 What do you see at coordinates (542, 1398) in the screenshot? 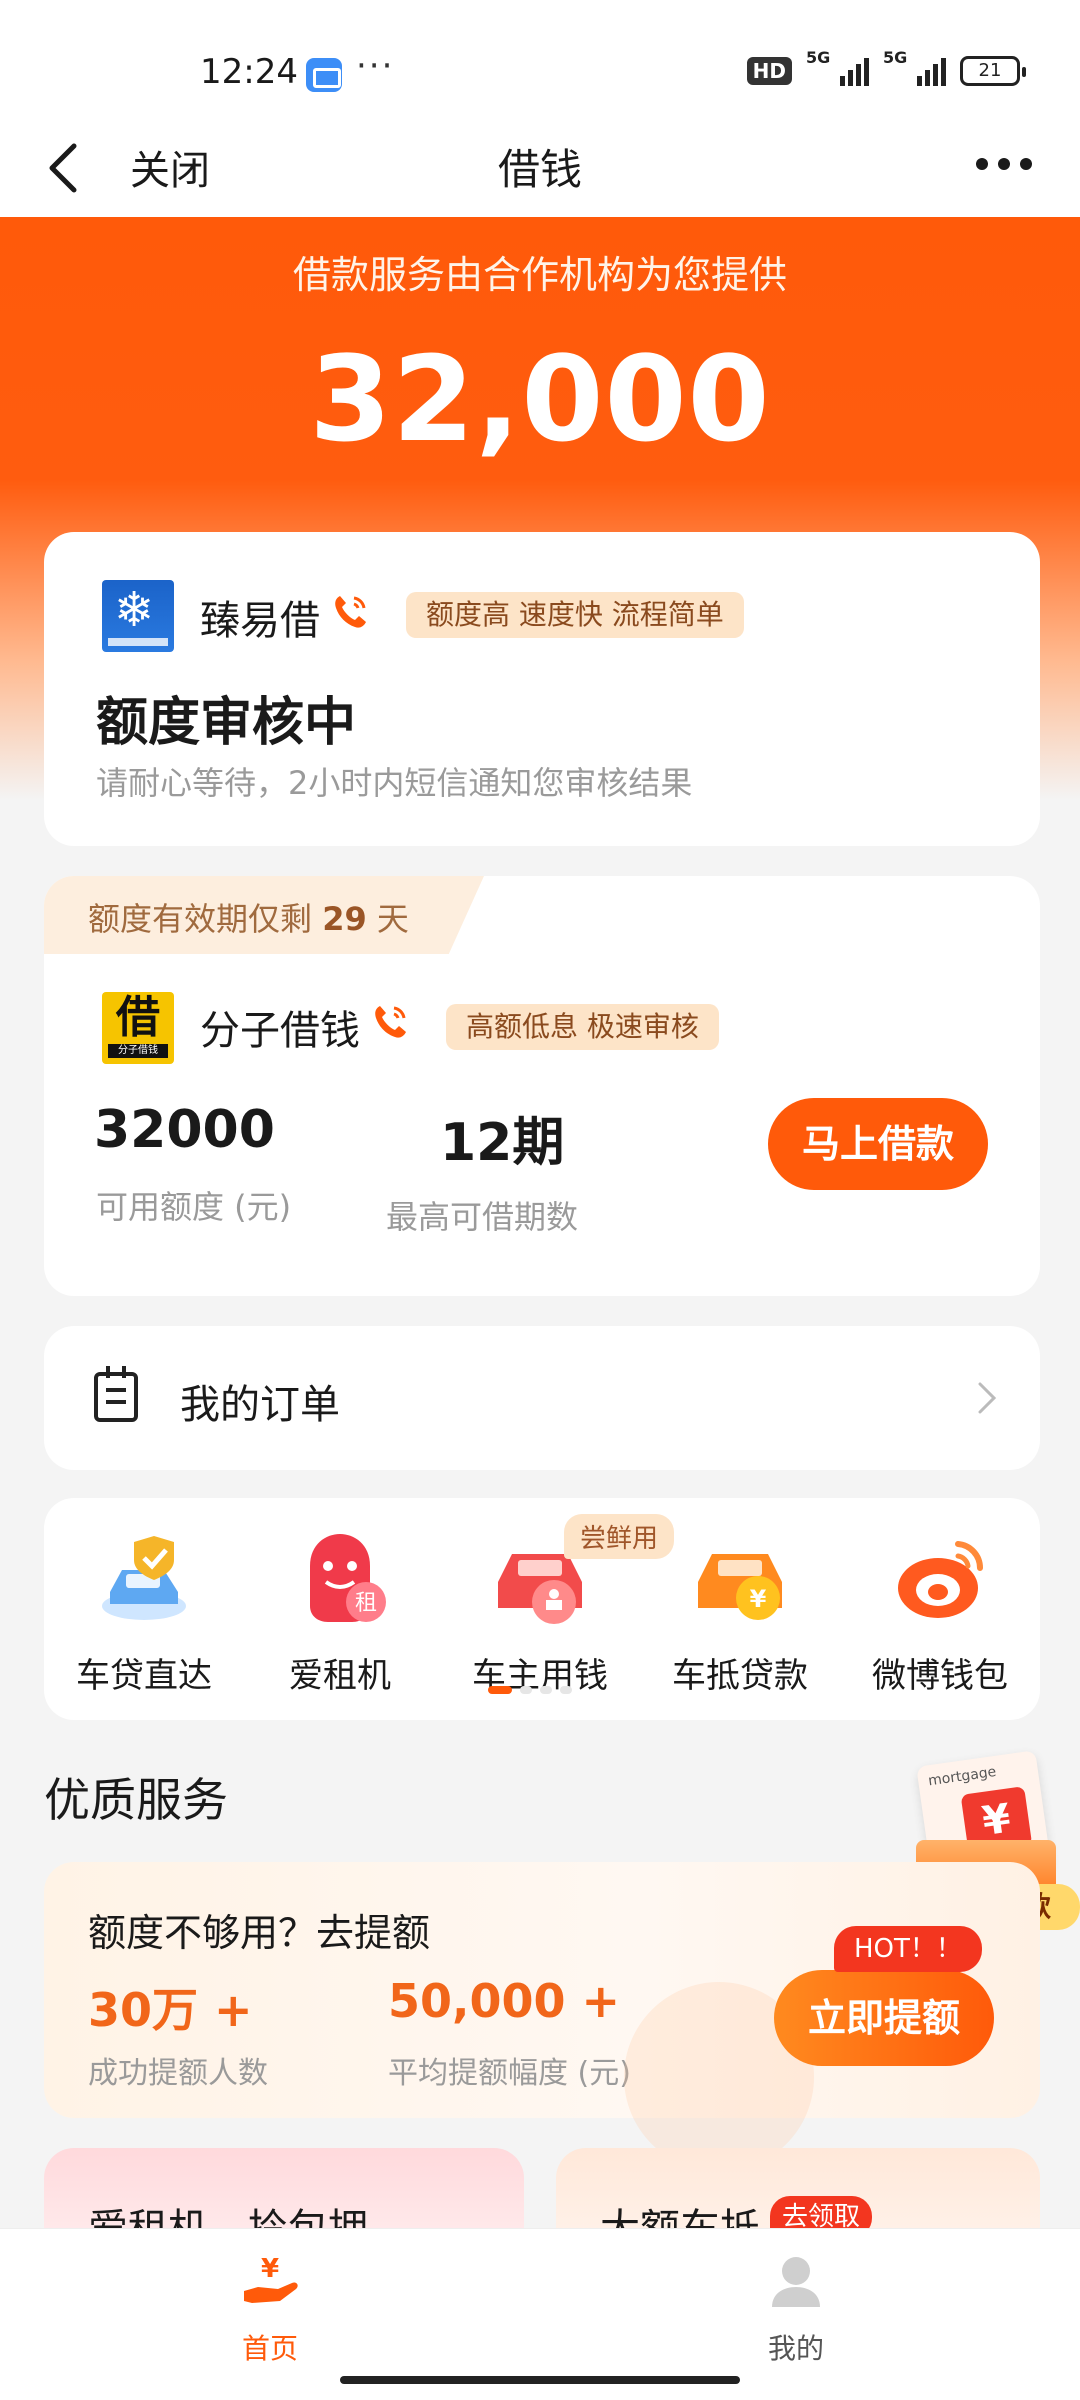
I see `my-orders-row: 我的订单` at bounding box center [542, 1398].